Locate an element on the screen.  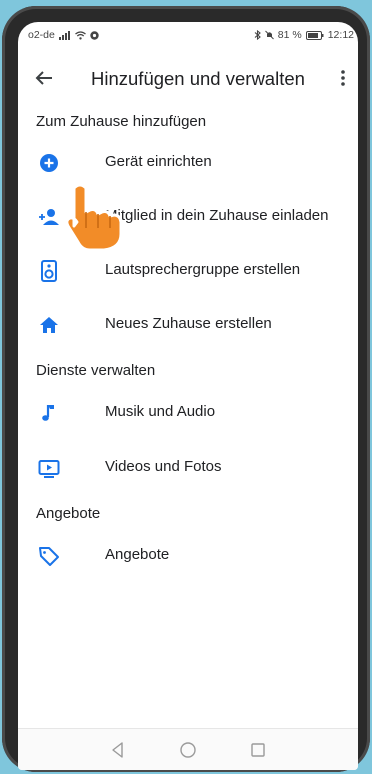
mute-icon is located at coordinates (269, 35).